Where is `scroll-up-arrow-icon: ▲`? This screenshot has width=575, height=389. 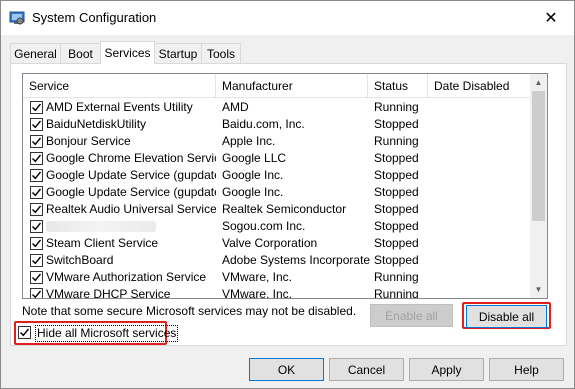 scroll-up-arrow-icon: ▲ is located at coordinates (538, 82).